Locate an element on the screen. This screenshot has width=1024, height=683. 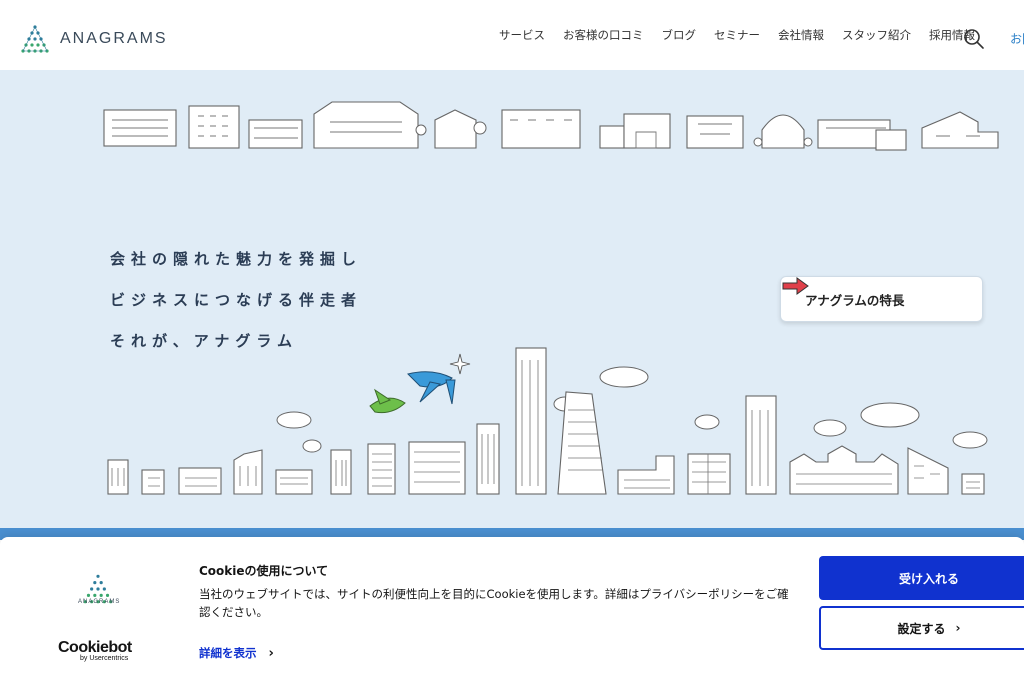
cookie-title: Cookieの使用について is located at coordinates (264, 571).